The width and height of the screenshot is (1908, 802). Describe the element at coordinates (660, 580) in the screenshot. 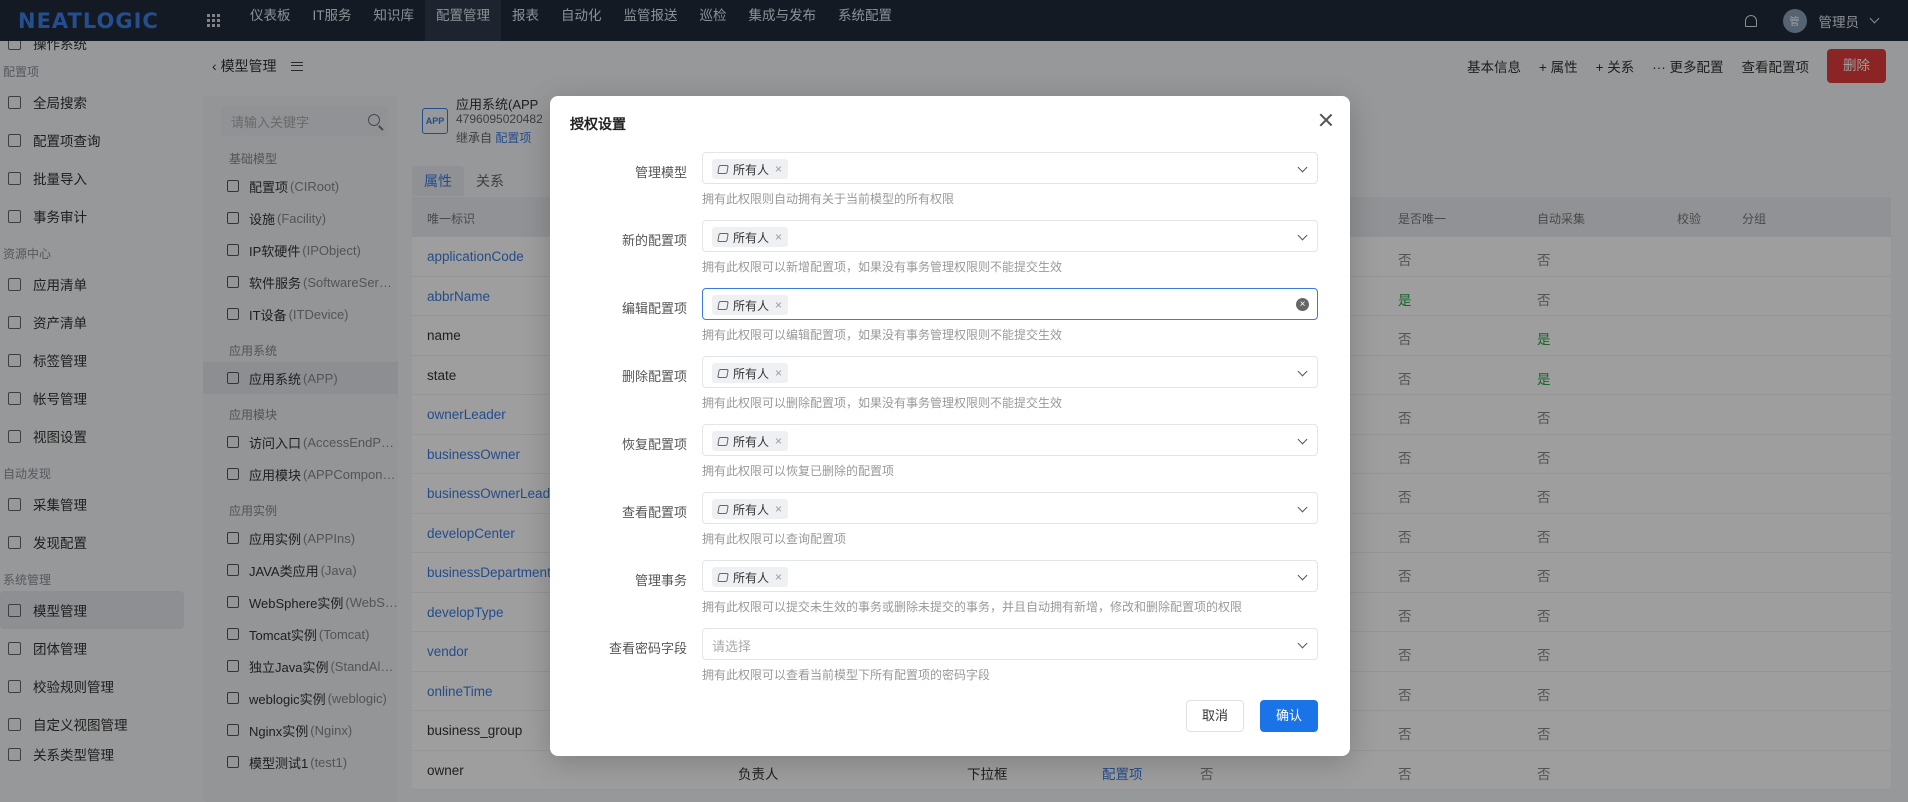

I see `field-label: 管理事务` at that location.